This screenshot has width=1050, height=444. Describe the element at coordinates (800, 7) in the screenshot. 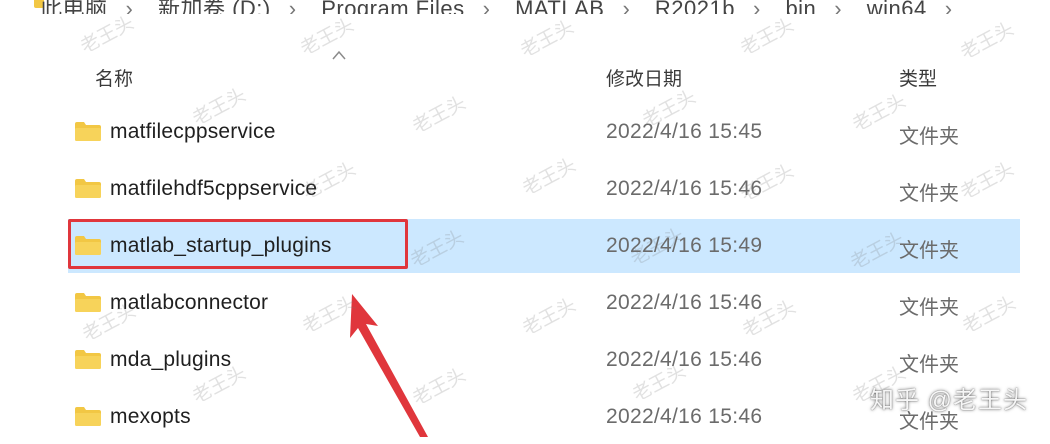

I see `breadcrumb-item-bin: bin` at that location.